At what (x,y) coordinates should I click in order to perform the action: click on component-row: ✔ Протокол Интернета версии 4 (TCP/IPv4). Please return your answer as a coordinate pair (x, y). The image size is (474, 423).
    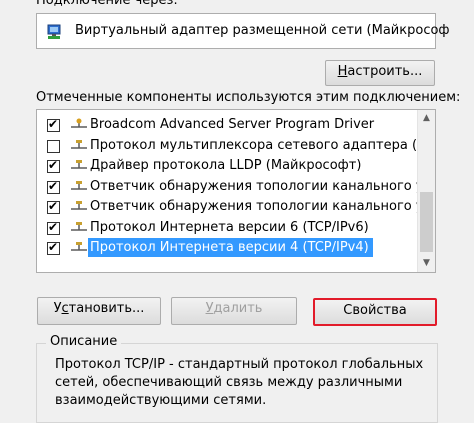
    Looking at the image, I should click on (227, 248).